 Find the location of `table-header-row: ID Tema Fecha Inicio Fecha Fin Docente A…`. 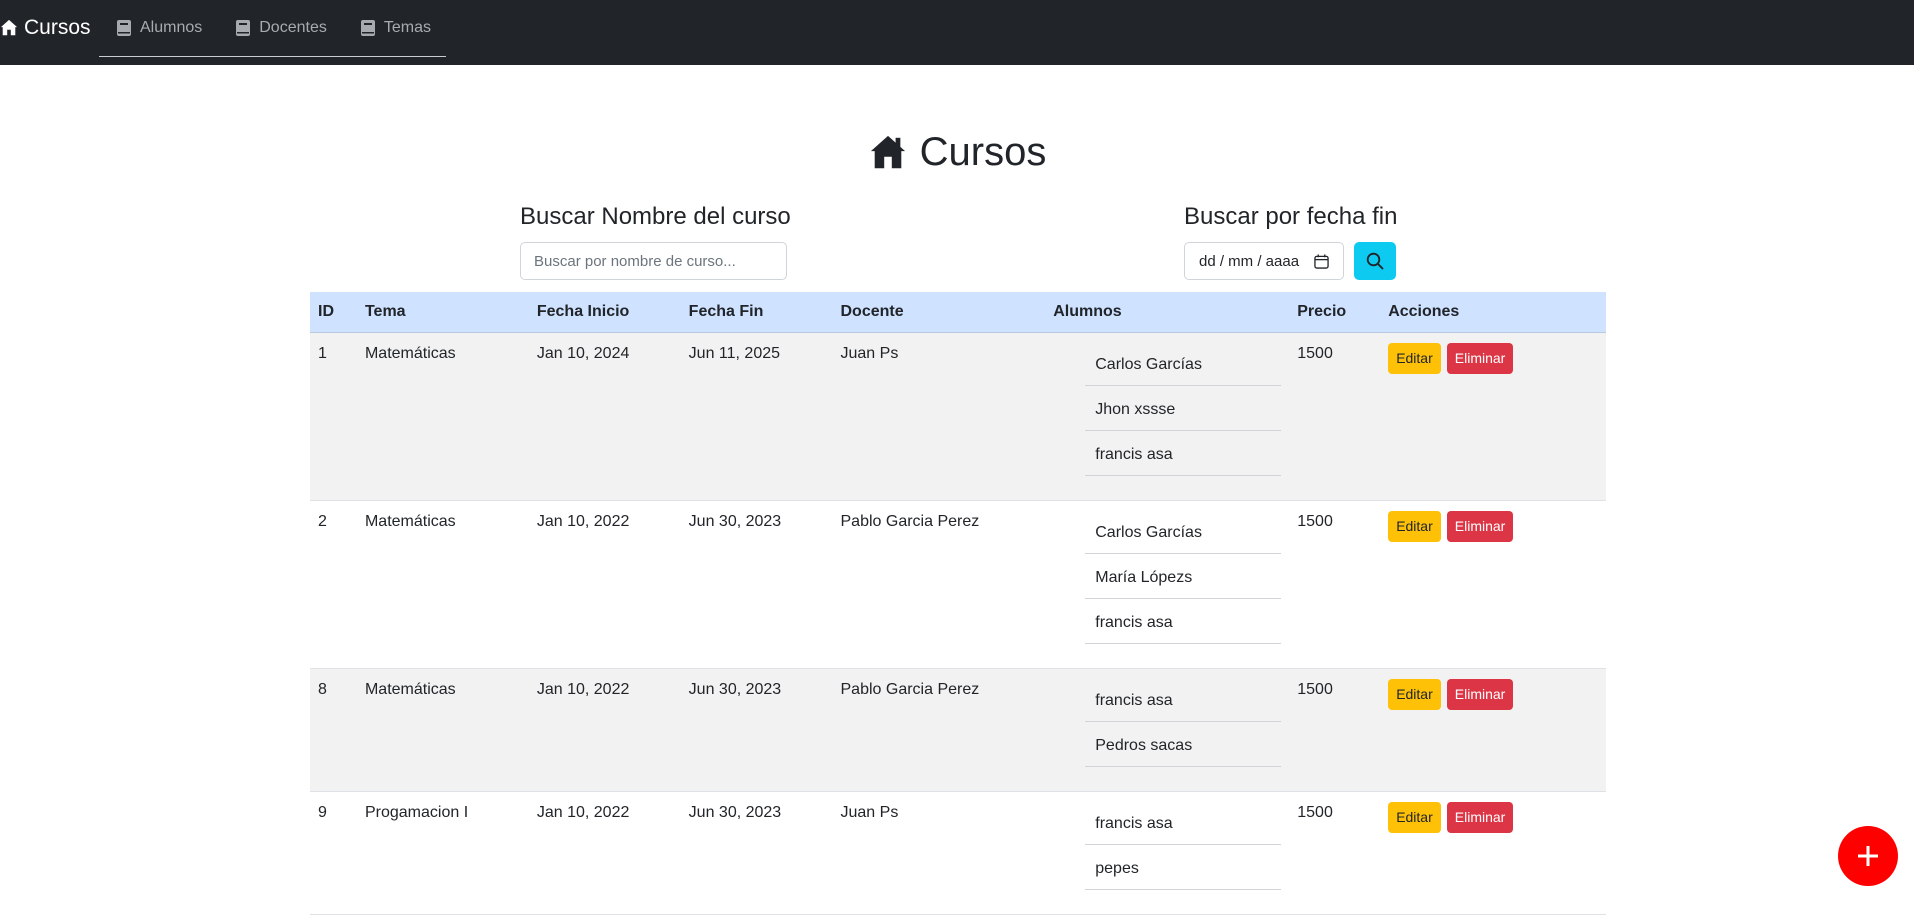

table-header-row: ID Tema Fecha Inicio Fecha Fin Docente A… is located at coordinates (958, 312).